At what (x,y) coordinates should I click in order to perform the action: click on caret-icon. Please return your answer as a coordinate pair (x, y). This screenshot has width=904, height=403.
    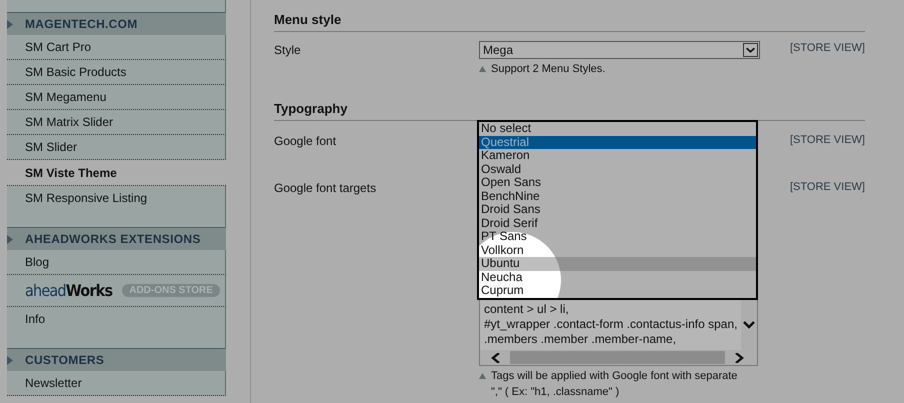
    Looking at the image, I should click on (750, 50).